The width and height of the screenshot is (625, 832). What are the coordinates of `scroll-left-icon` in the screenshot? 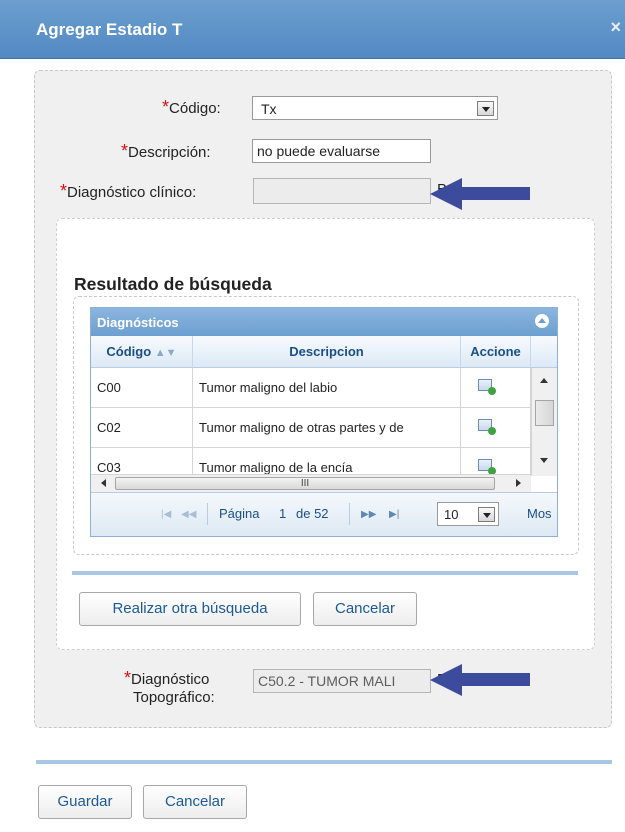 It's located at (103, 483).